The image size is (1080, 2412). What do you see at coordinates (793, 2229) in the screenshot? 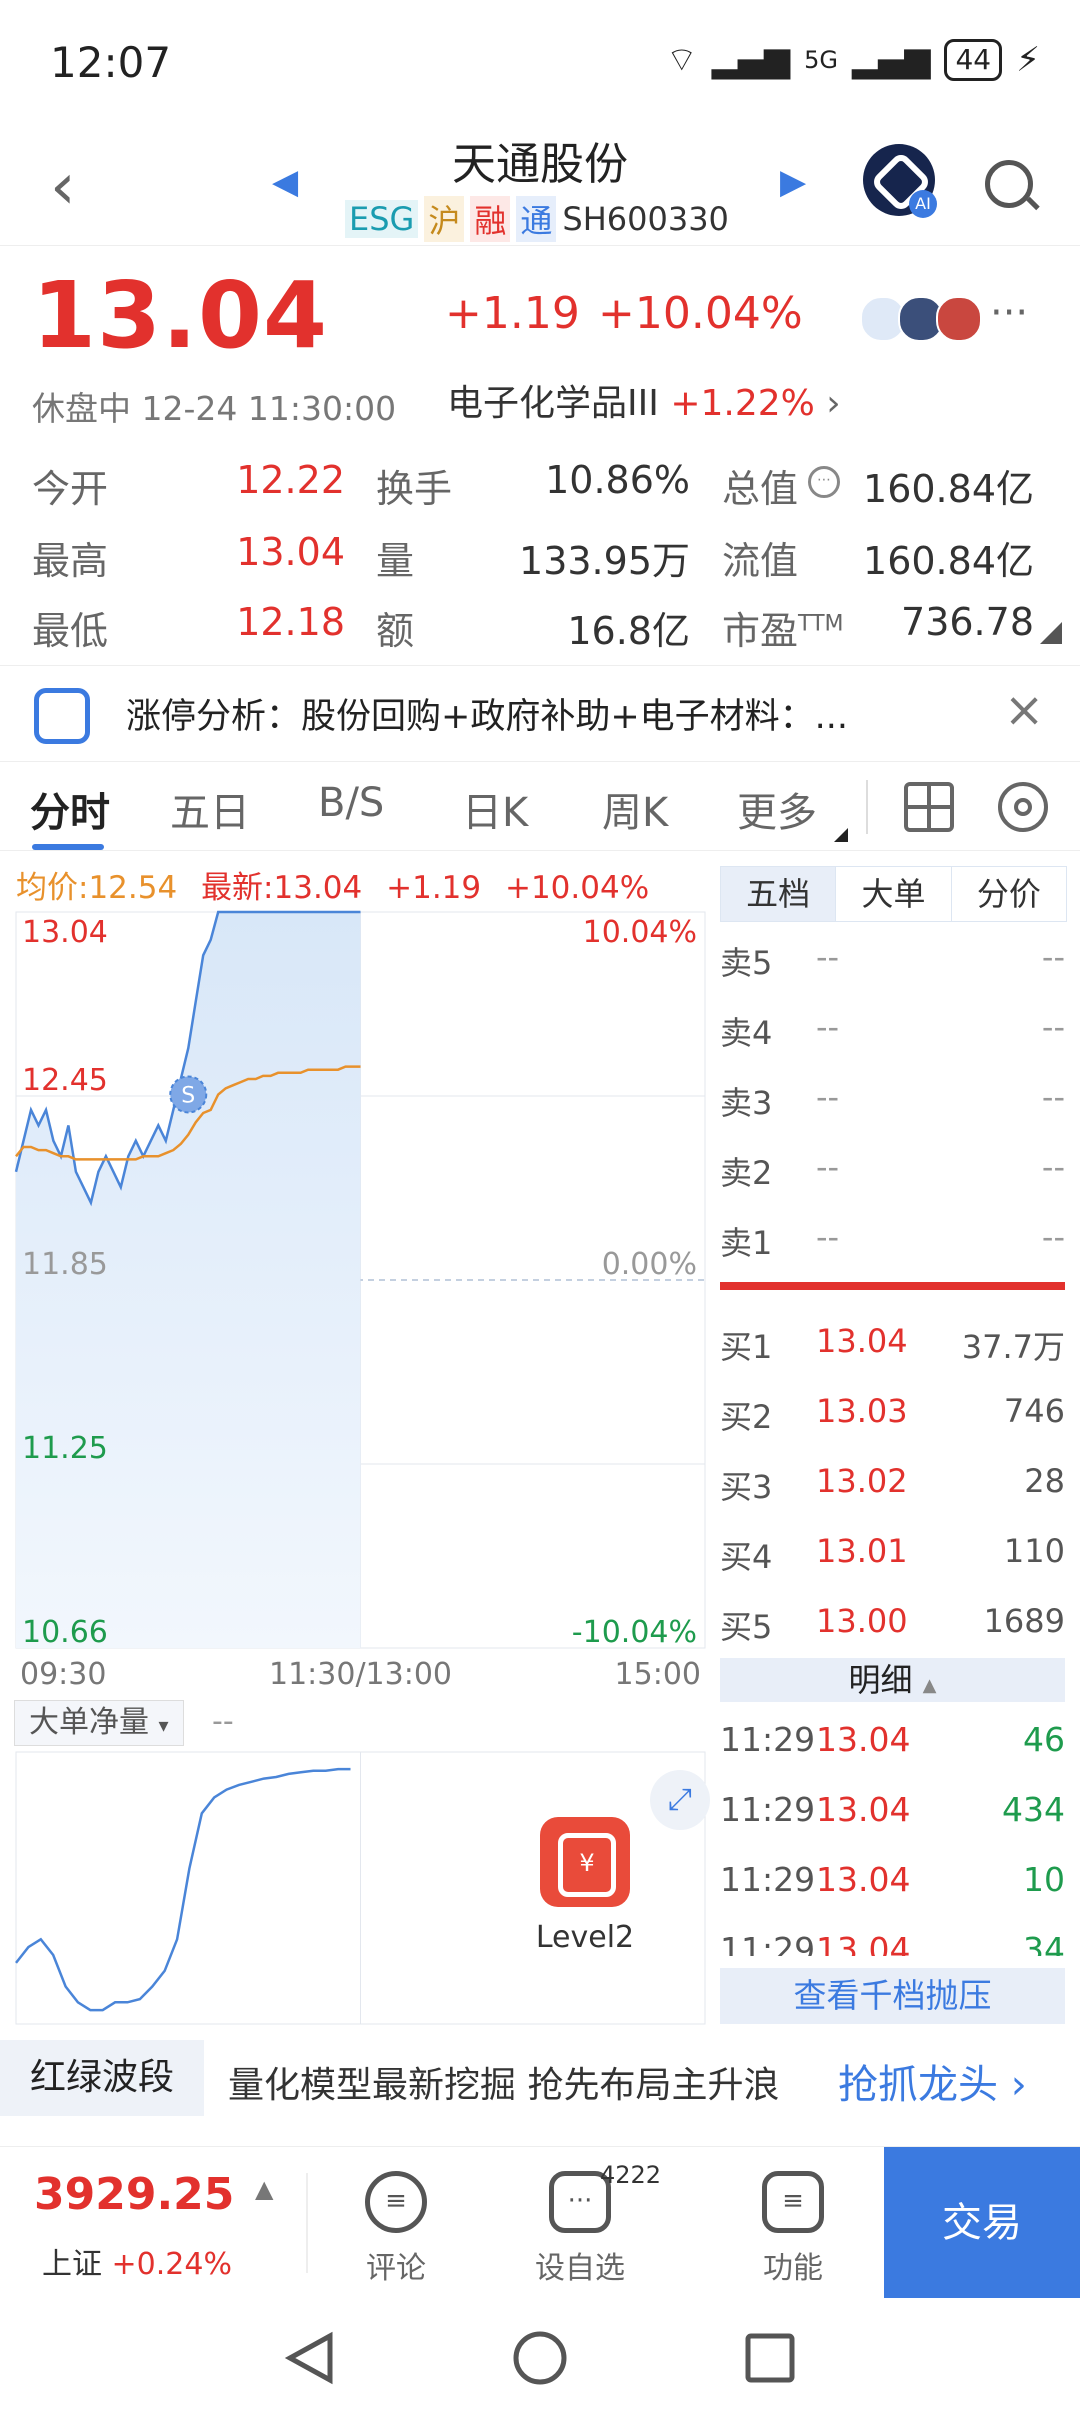
I see `function-button: ≡ 功能` at bounding box center [793, 2229].